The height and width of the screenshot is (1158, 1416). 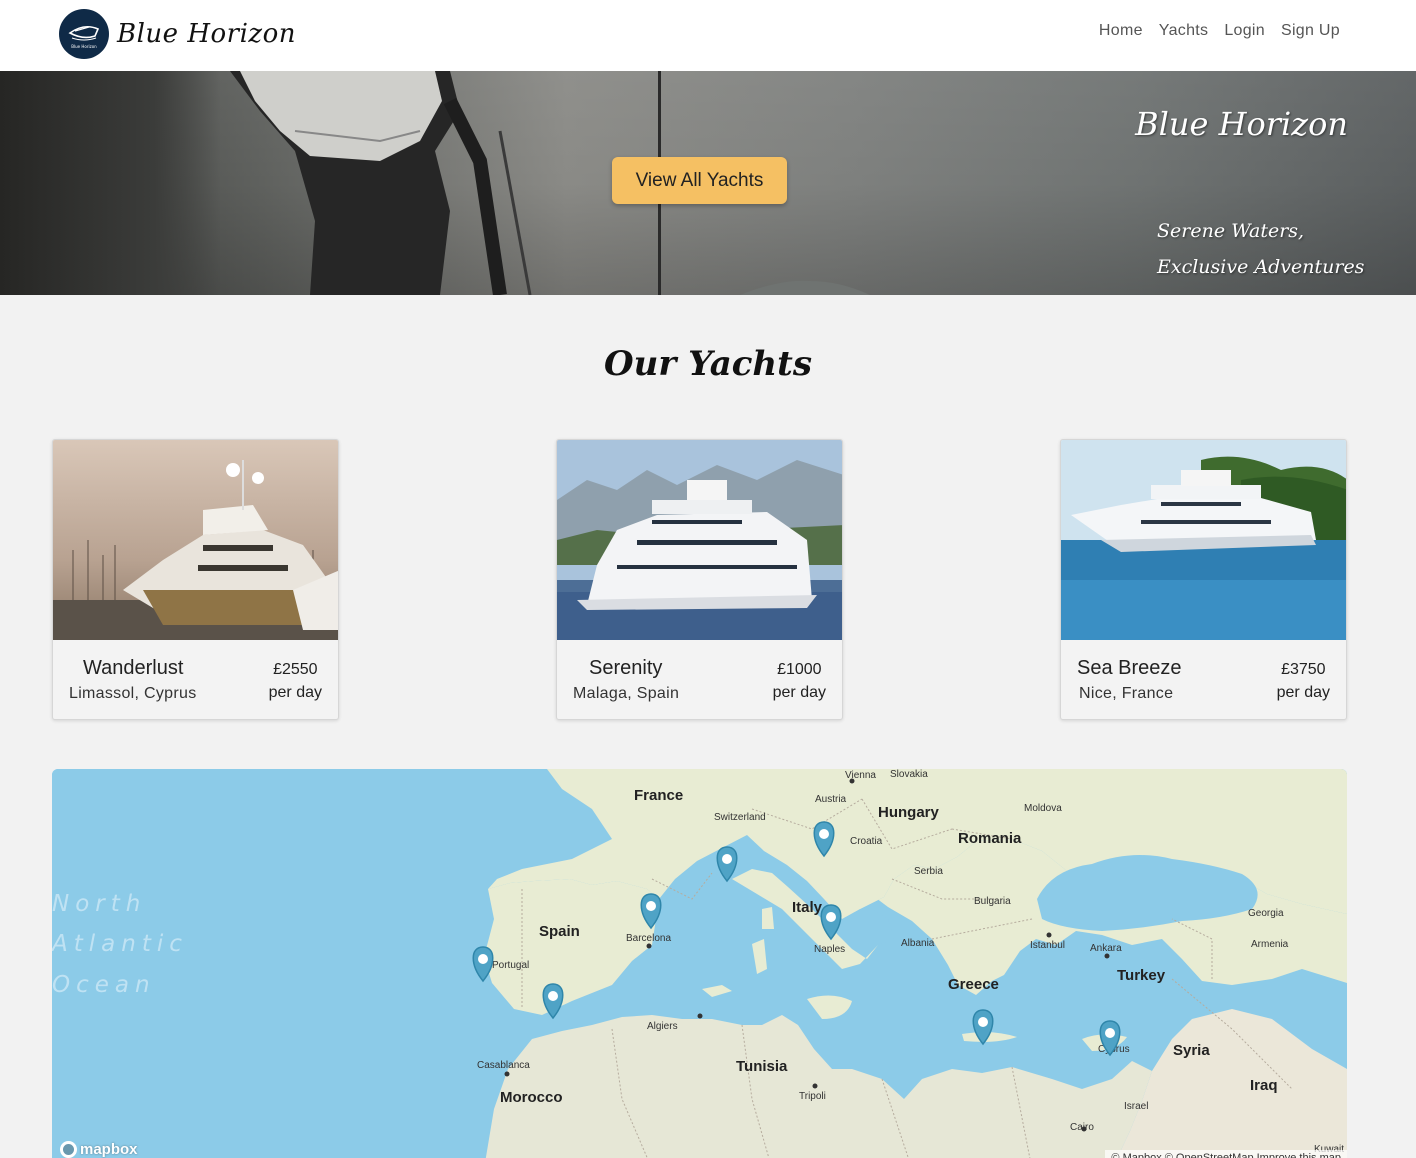 What do you see at coordinates (1266, 913) in the screenshot?
I see `svg-text: Georgia` at bounding box center [1266, 913].